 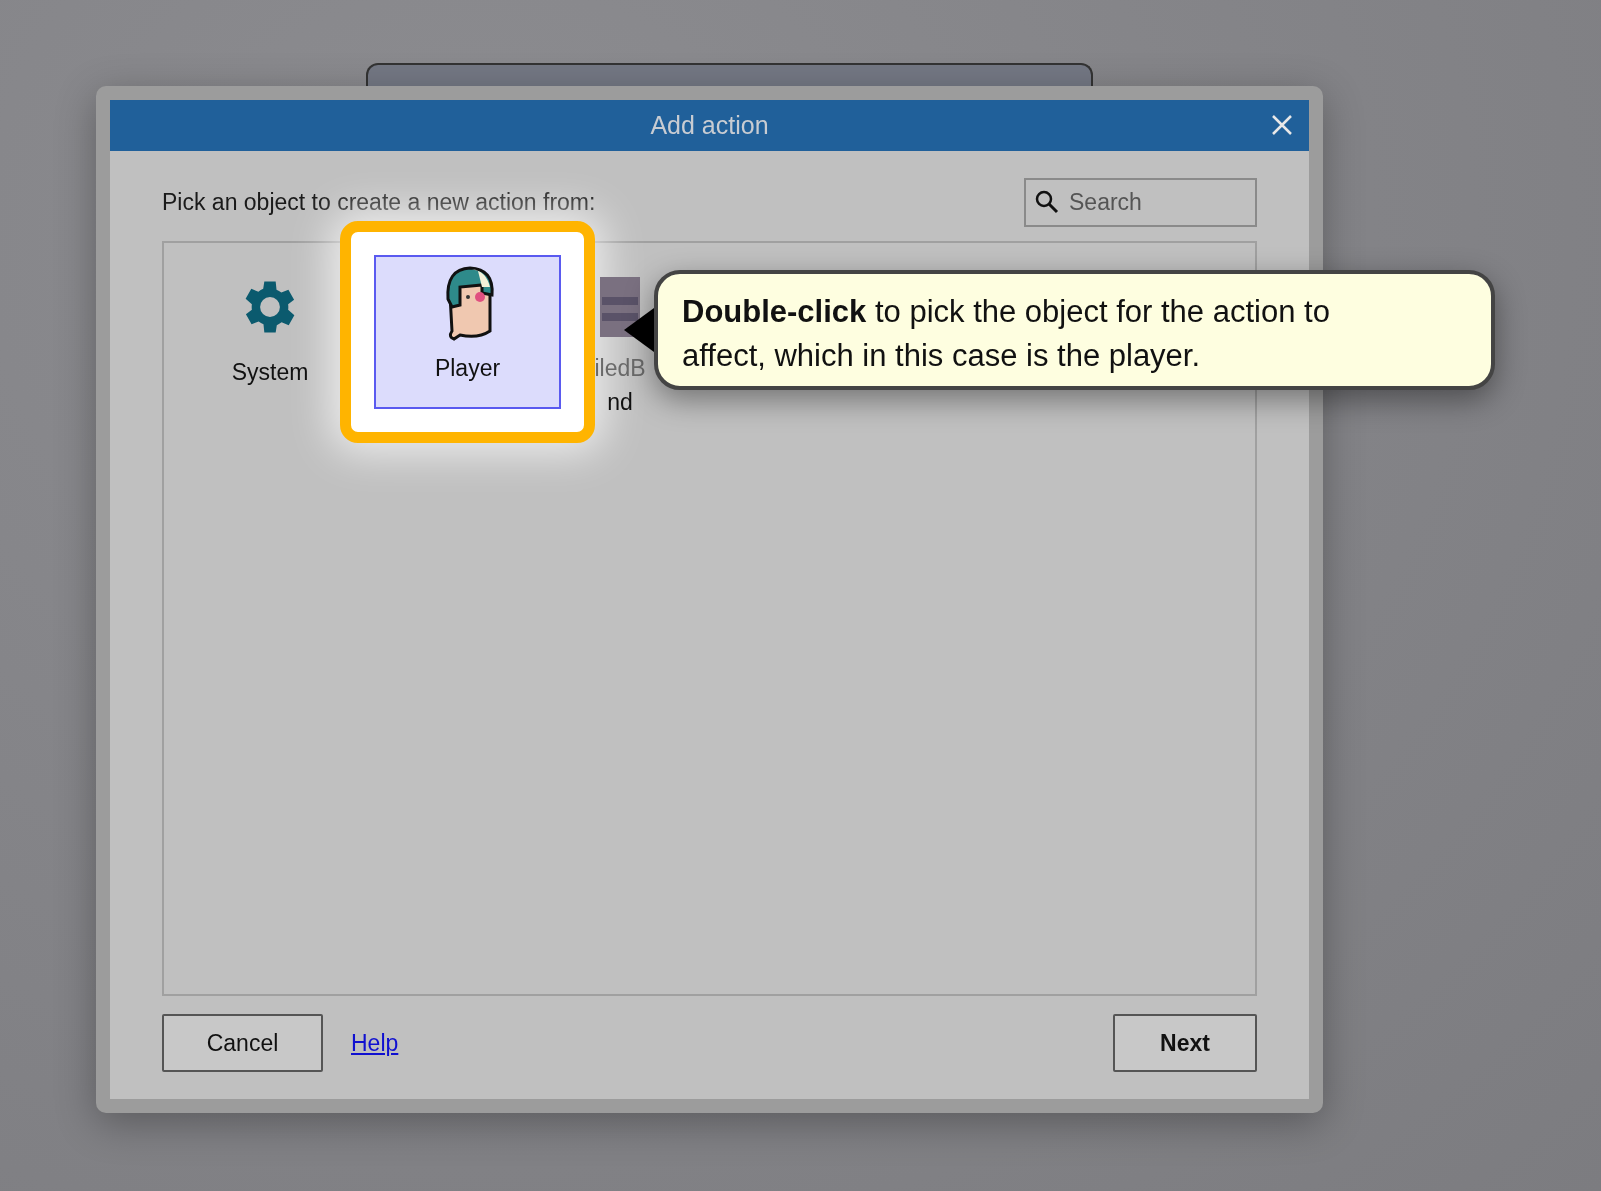 What do you see at coordinates (709, 125) in the screenshot?
I see `window-title: Add action` at bounding box center [709, 125].